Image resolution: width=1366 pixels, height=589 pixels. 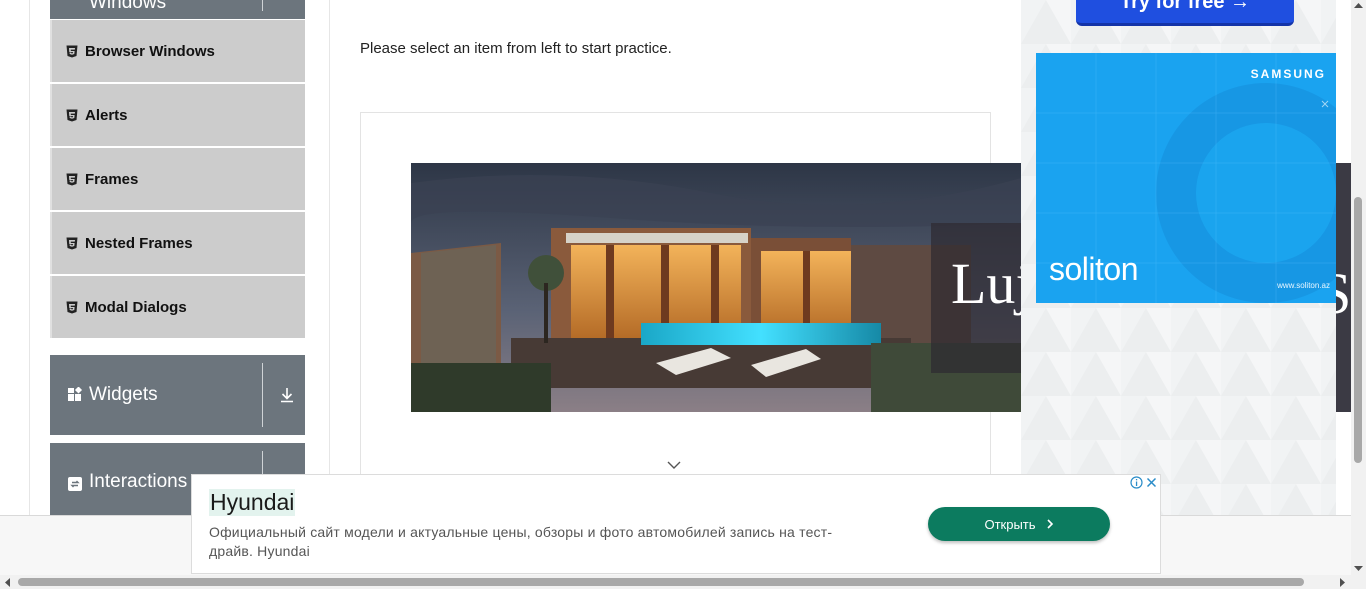 What do you see at coordinates (75, 395) in the screenshot?
I see `widgets-icon` at bounding box center [75, 395].